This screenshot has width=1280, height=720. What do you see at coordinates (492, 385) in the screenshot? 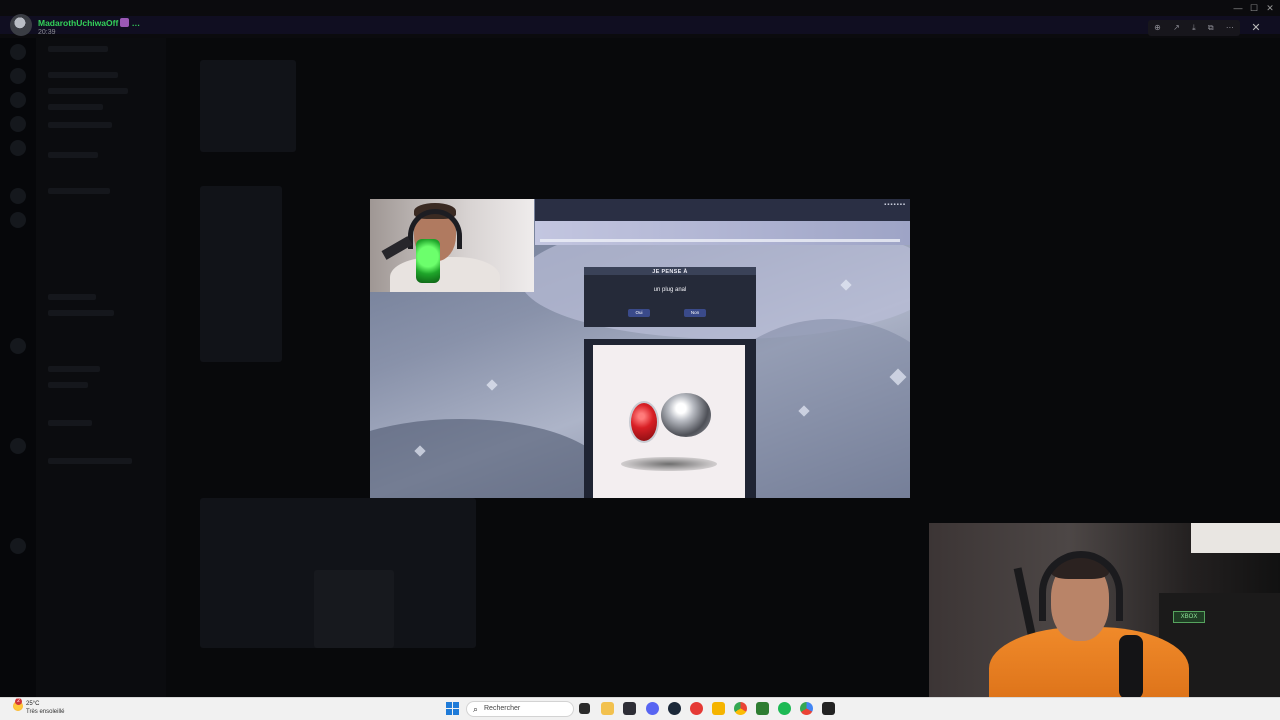
I see `sparkle-icon` at bounding box center [492, 385].